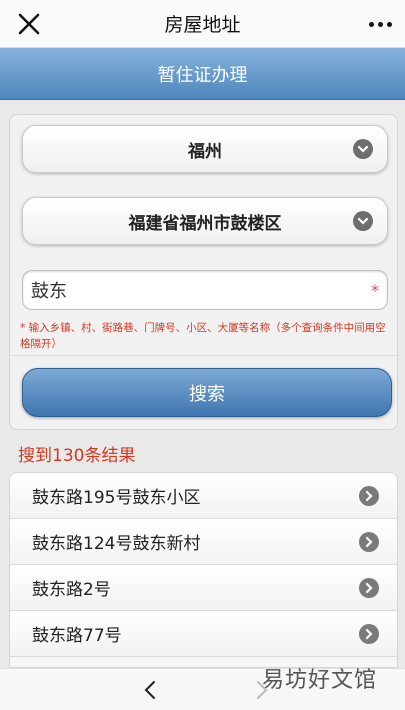  Describe the element at coordinates (77, 456) in the screenshot. I see `result-count: 搜到130条结果` at that location.